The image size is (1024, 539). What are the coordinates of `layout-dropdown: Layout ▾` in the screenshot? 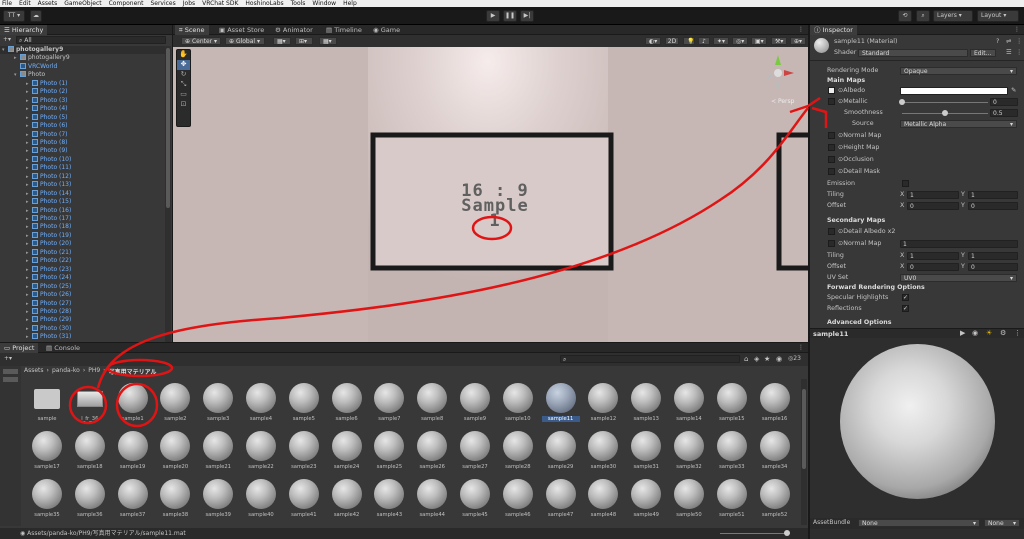 It's located at (998, 16).